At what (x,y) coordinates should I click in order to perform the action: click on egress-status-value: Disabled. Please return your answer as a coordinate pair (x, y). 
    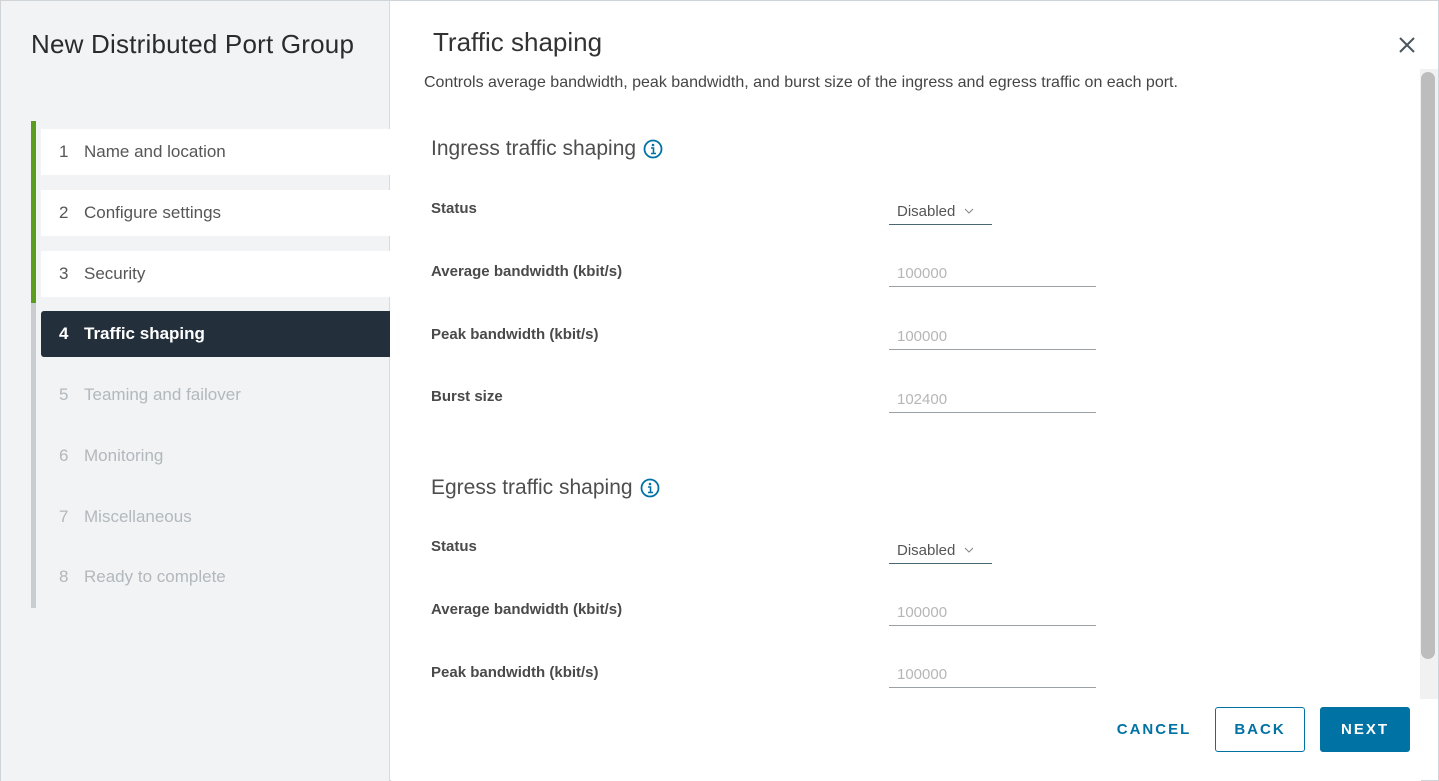
    Looking at the image, I should click on (926, 550).